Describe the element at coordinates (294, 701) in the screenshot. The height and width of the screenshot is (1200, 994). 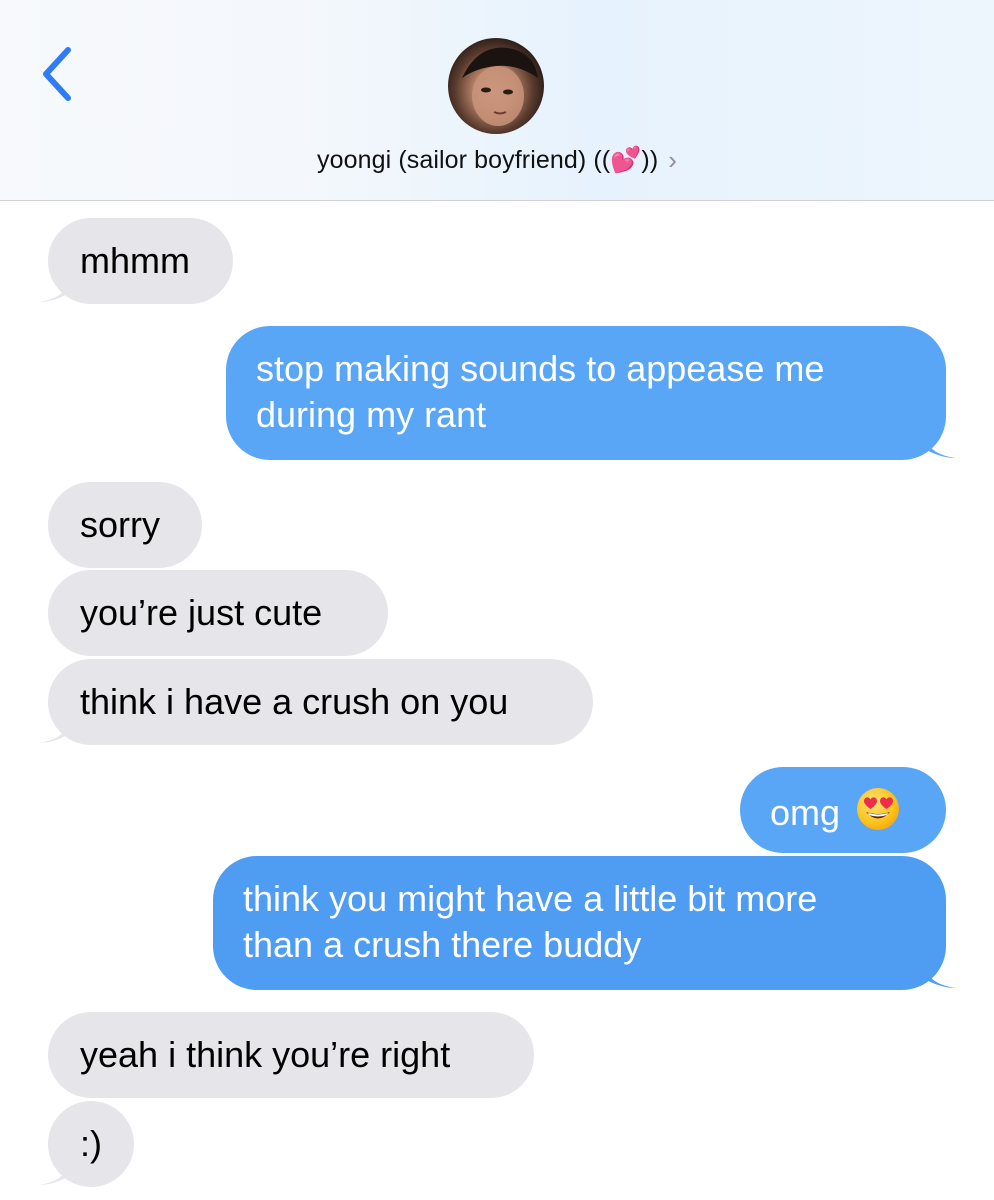
I see `message-text: think i have a crush on you` at that location.